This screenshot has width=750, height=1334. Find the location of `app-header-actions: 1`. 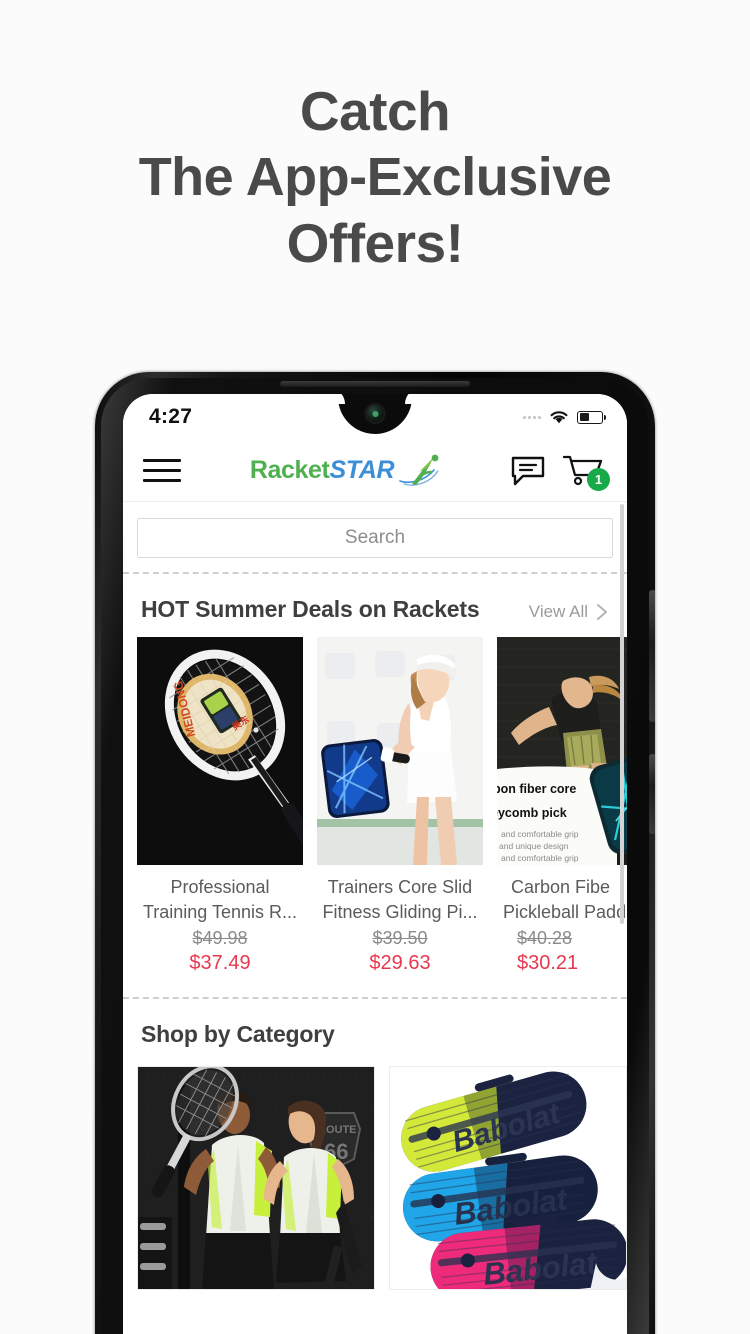

app-header-actions: 1 is located at coordinates (560, 472).